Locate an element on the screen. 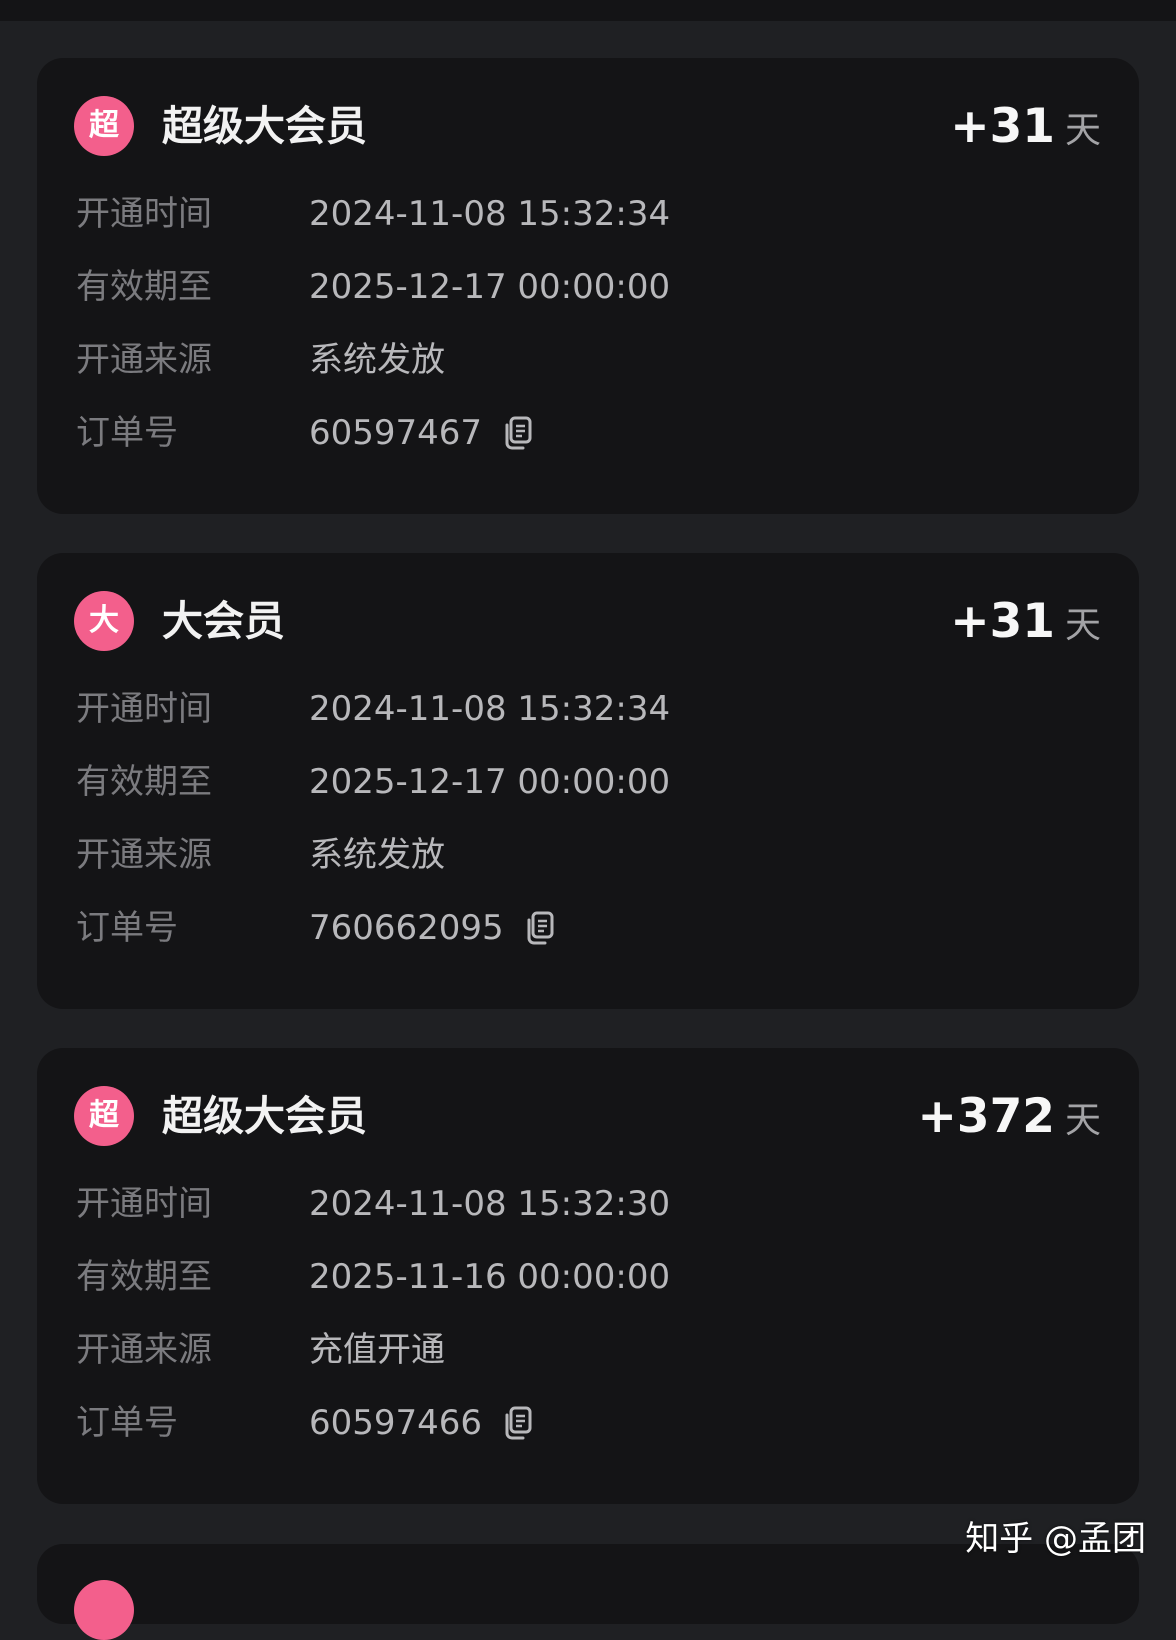 This screenshot has width=1176, height=1640. expire-time-value: 2025-11-16 00:00:00 is located at coordinates (490, 1277).